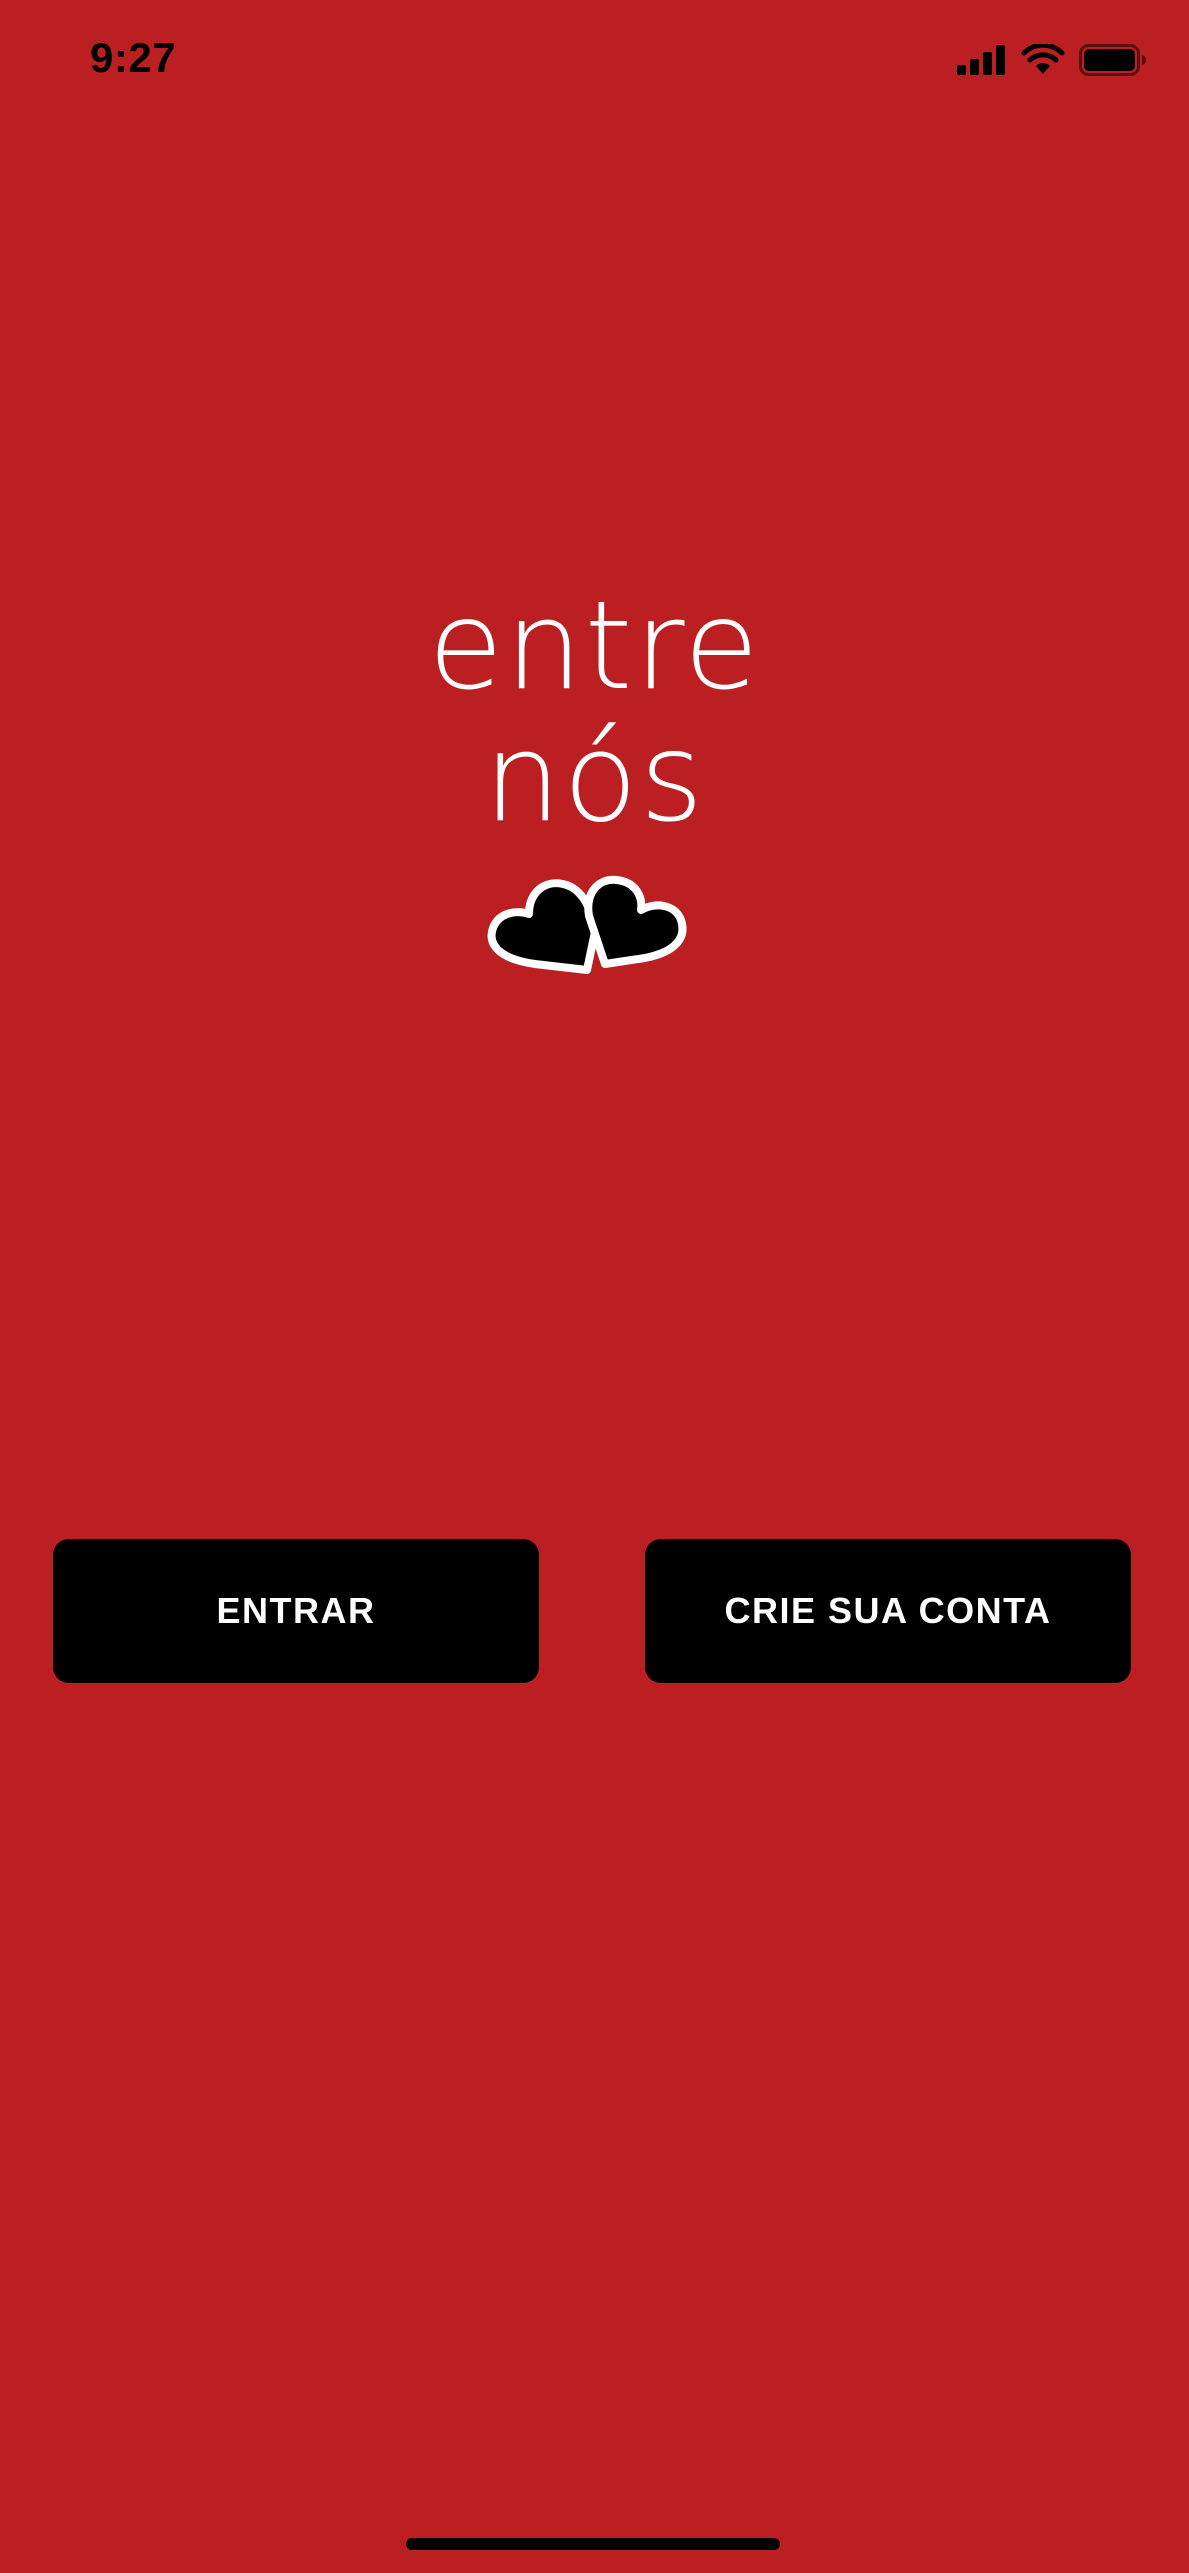 The image size is (1189, 2573). Describe the element at coordinates (1113, 60) in the screenshot. I see `battery-icon` at that location.